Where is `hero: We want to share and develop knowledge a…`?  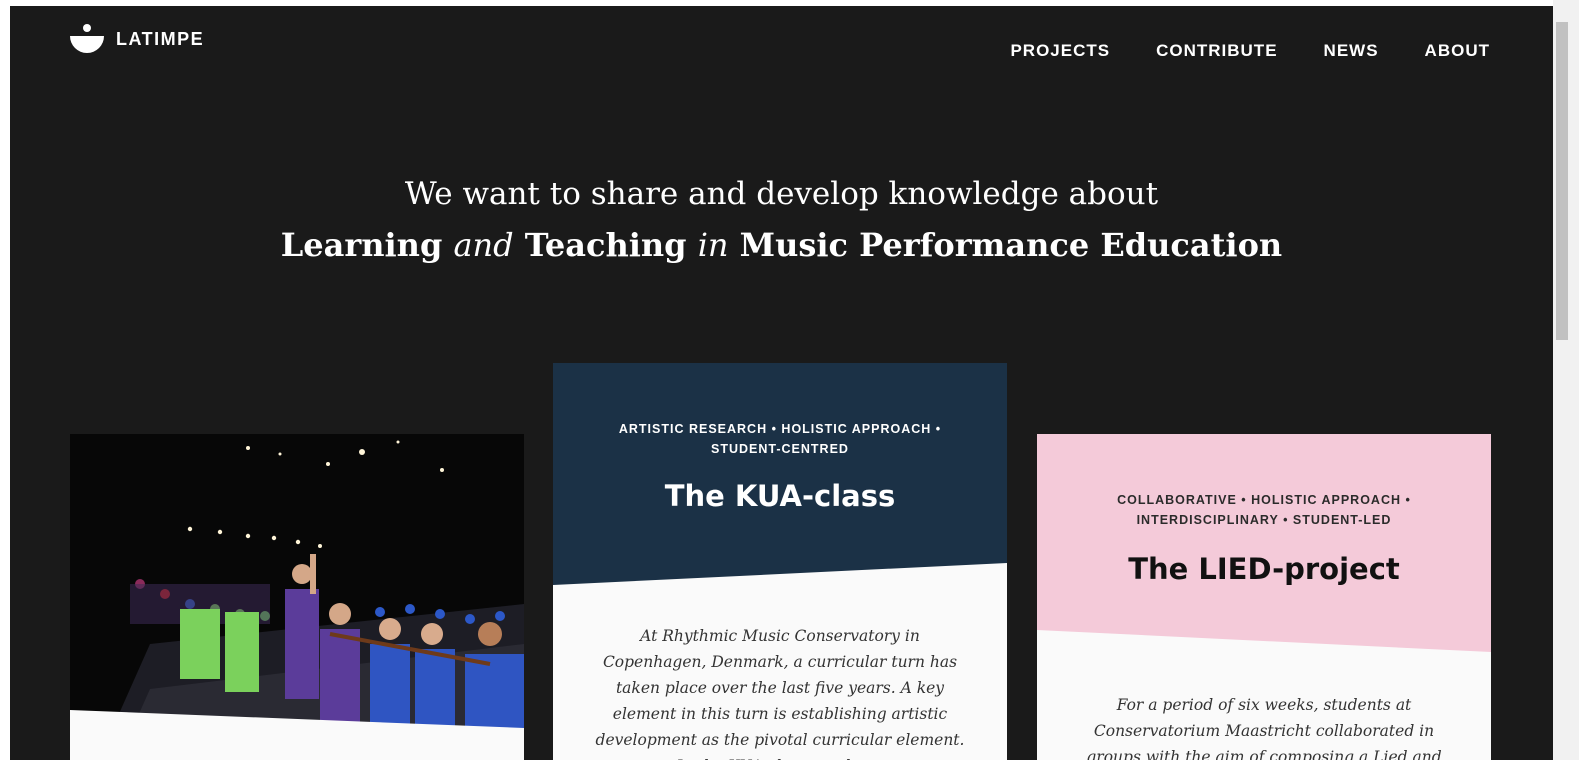
hero: We want to share and develop knowledge a… is located at coordinates (781, 220).